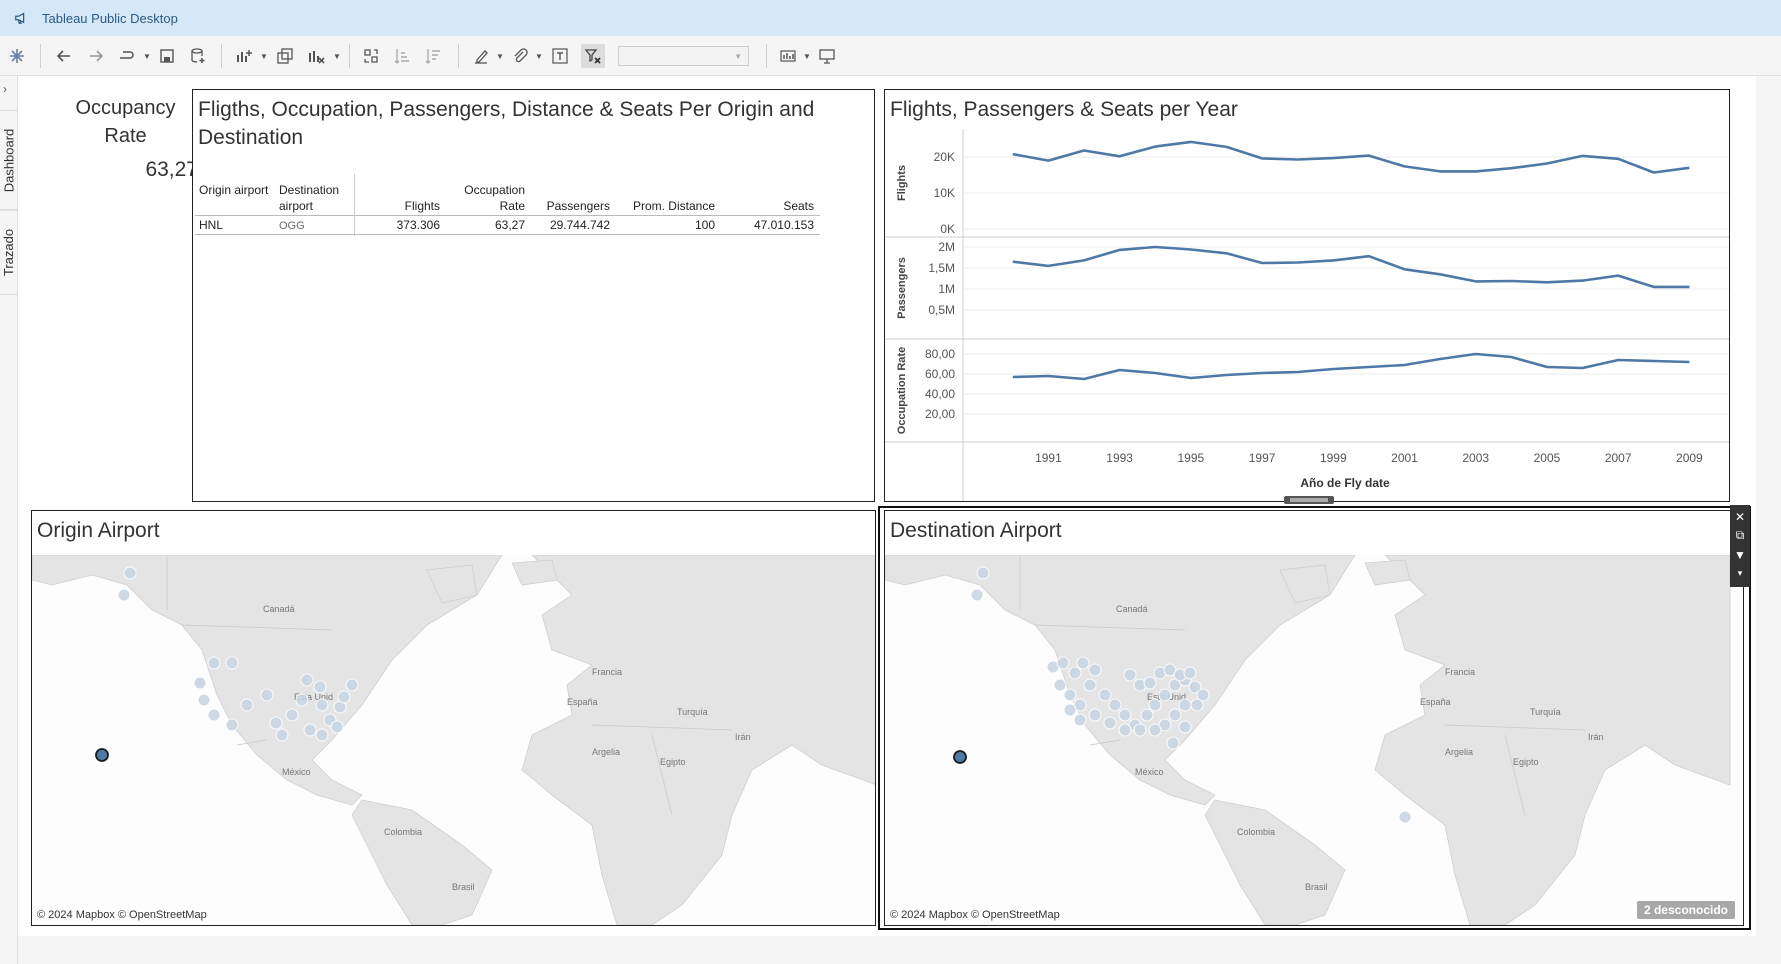 This screenshot has width=1781, height=964. I want to click on clear-filters-icon, so click(593, 56).